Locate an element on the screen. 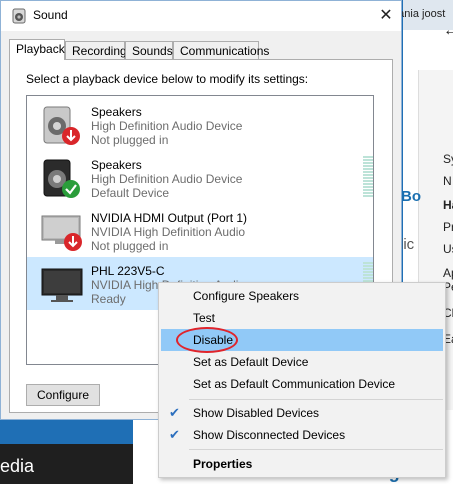 The image size is (453, 484). speaker-app-icon is located at coordinates (19, 16).